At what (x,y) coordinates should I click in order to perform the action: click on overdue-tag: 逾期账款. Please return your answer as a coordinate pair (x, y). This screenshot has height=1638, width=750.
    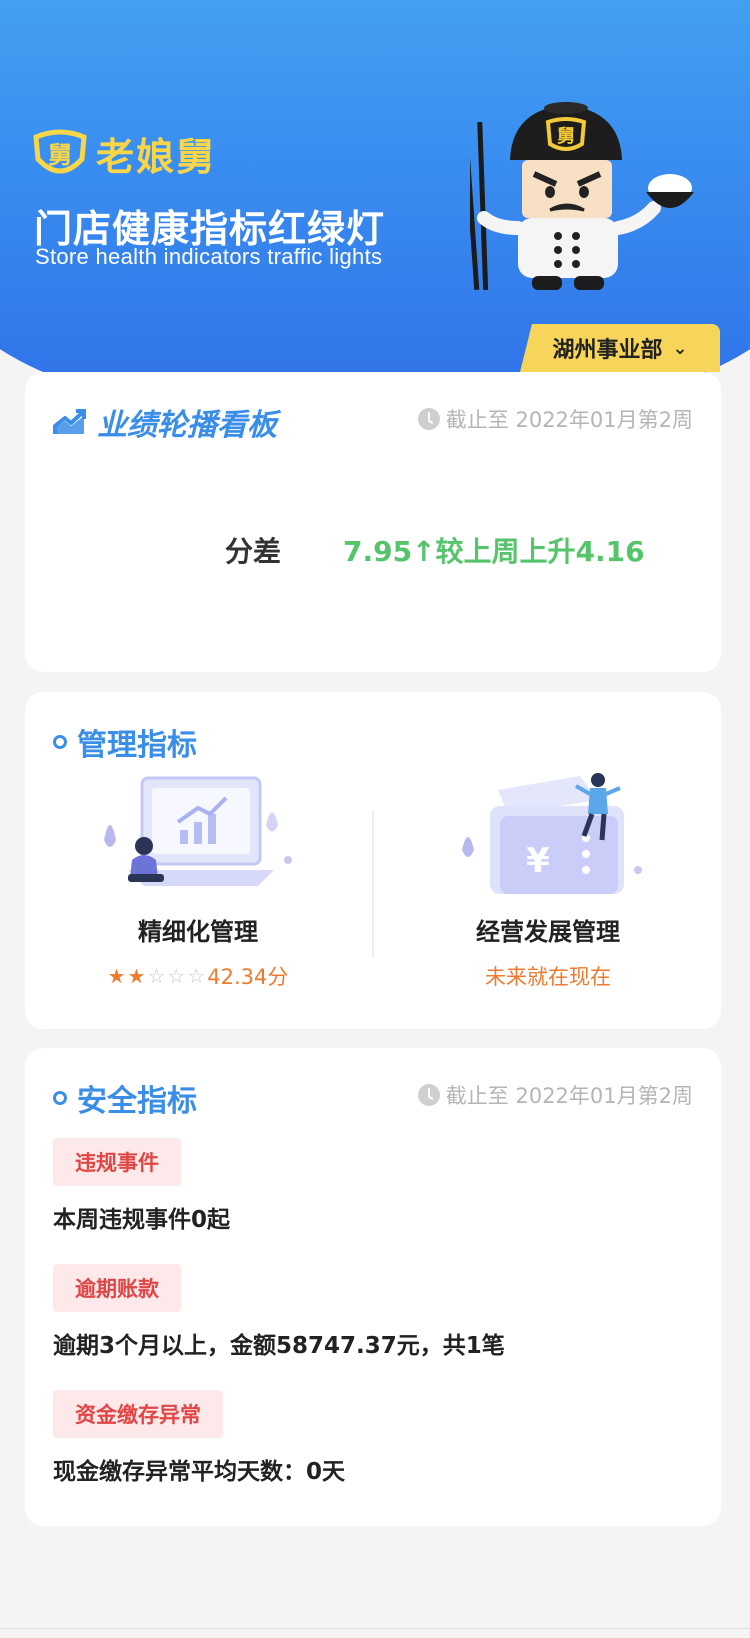
    Looking at the image, I should click on (117, 1288).